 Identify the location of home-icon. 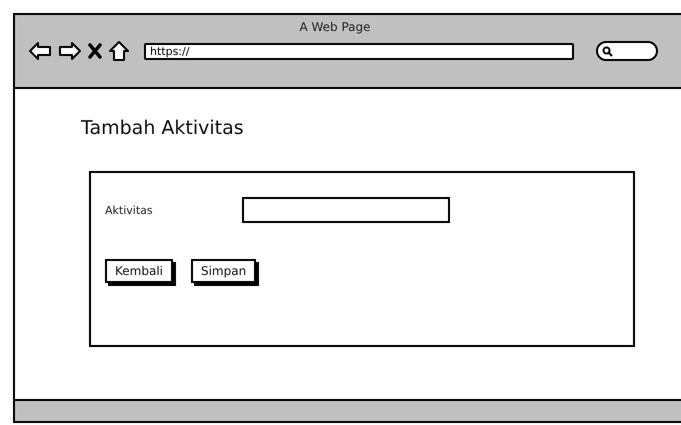
(119, 51).